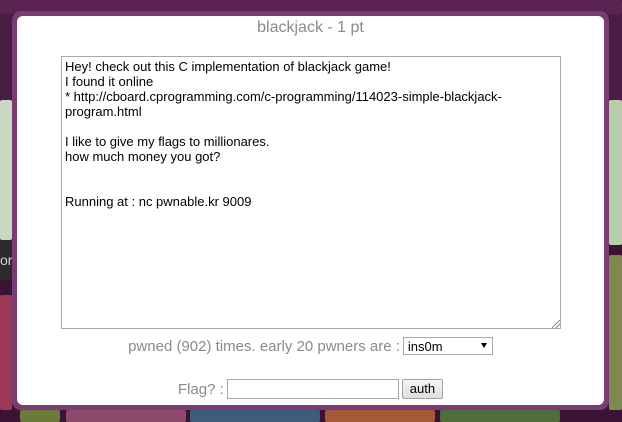  I want to click on flag-row: Flag? : auth, so click(310, 389).